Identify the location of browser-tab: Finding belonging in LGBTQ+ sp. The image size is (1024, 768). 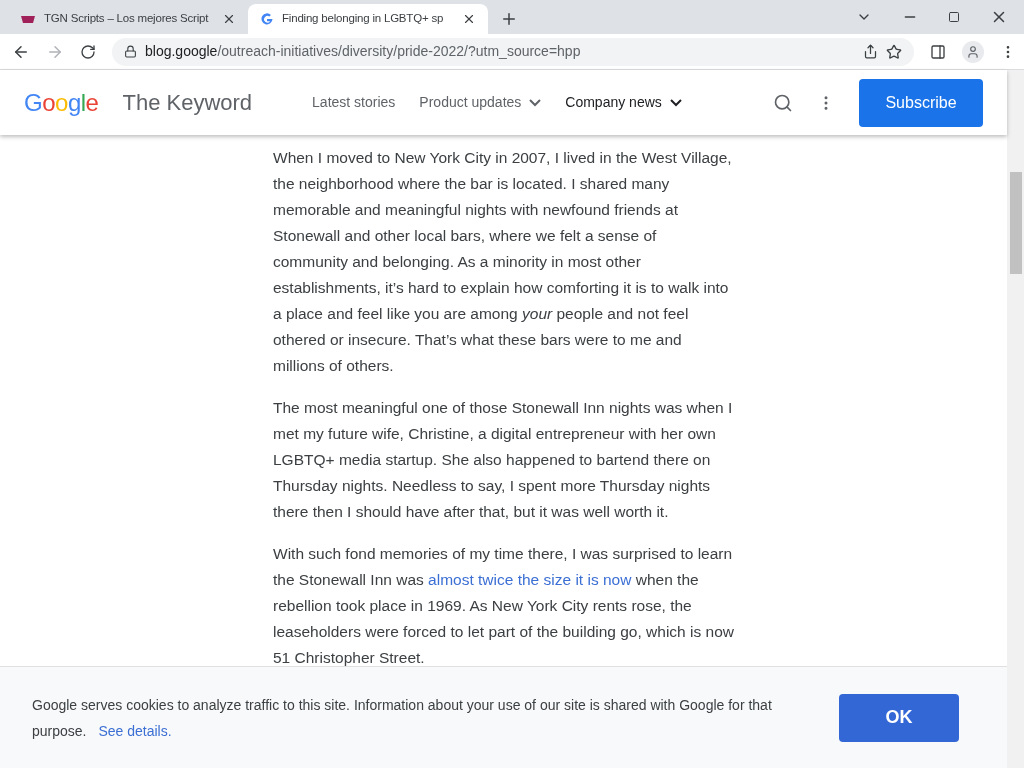
(368, 19).